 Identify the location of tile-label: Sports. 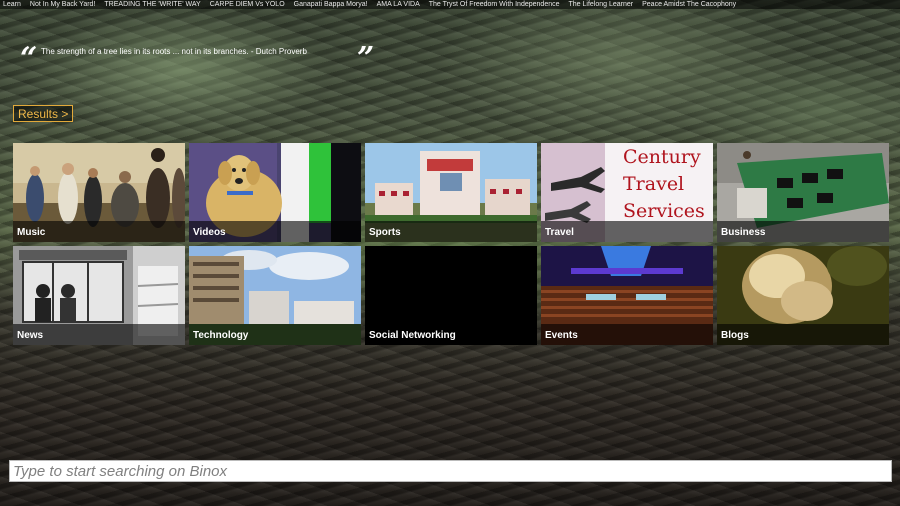
(385, 232).